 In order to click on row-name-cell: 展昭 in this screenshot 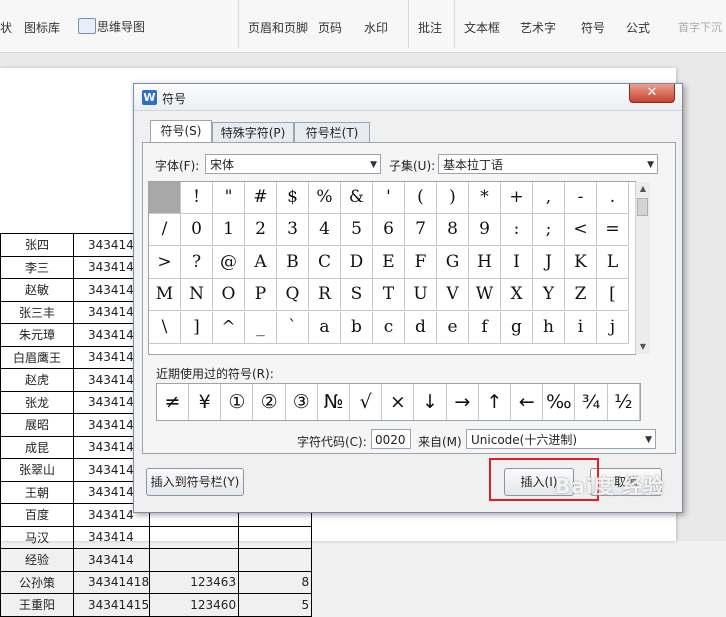, I will do `click(37, 425)`.